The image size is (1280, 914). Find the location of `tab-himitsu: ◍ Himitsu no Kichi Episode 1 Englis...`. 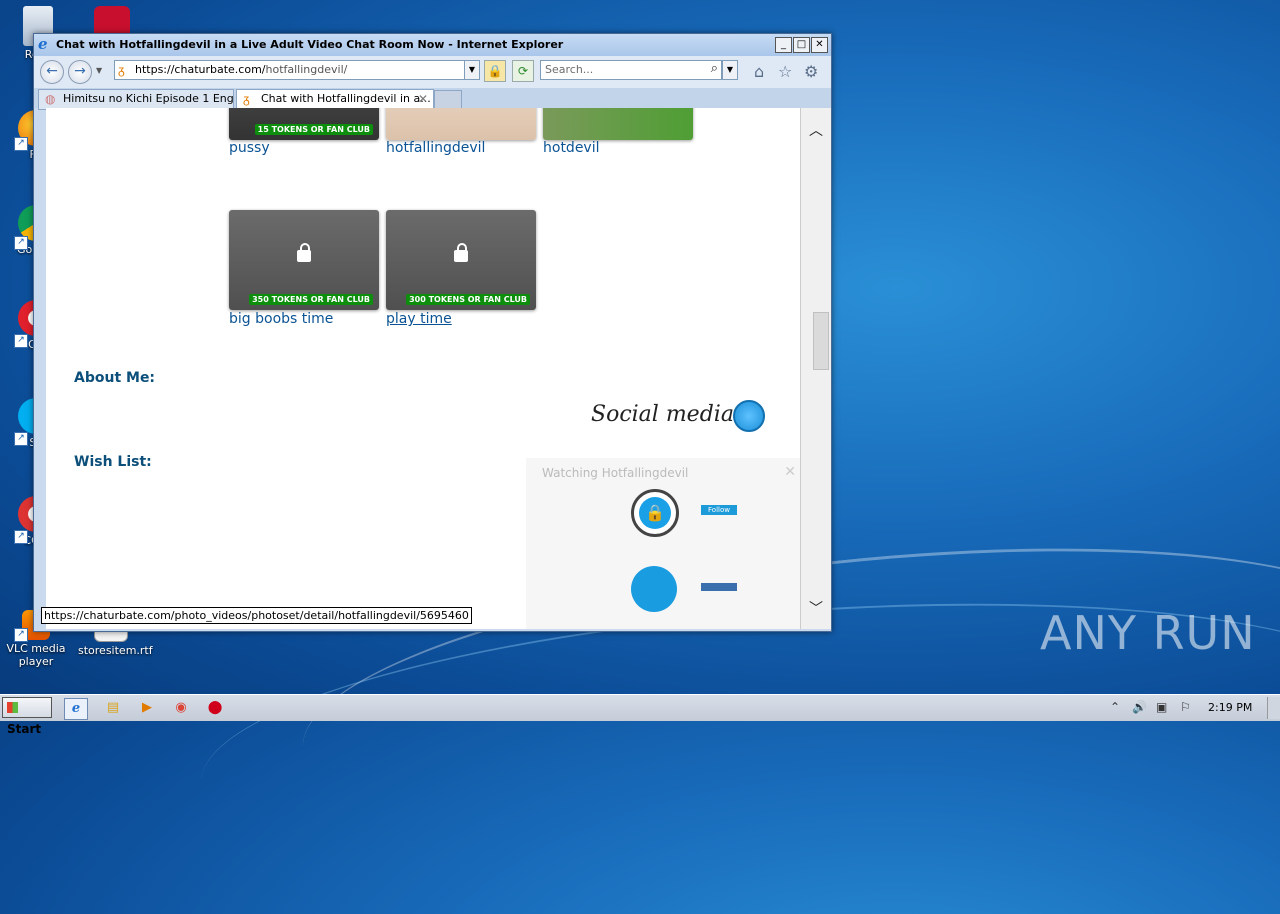

tab-himitsu: ◍ Himitsu no Kichi Episode 1 Englis... is located at coordinates (136, 99).